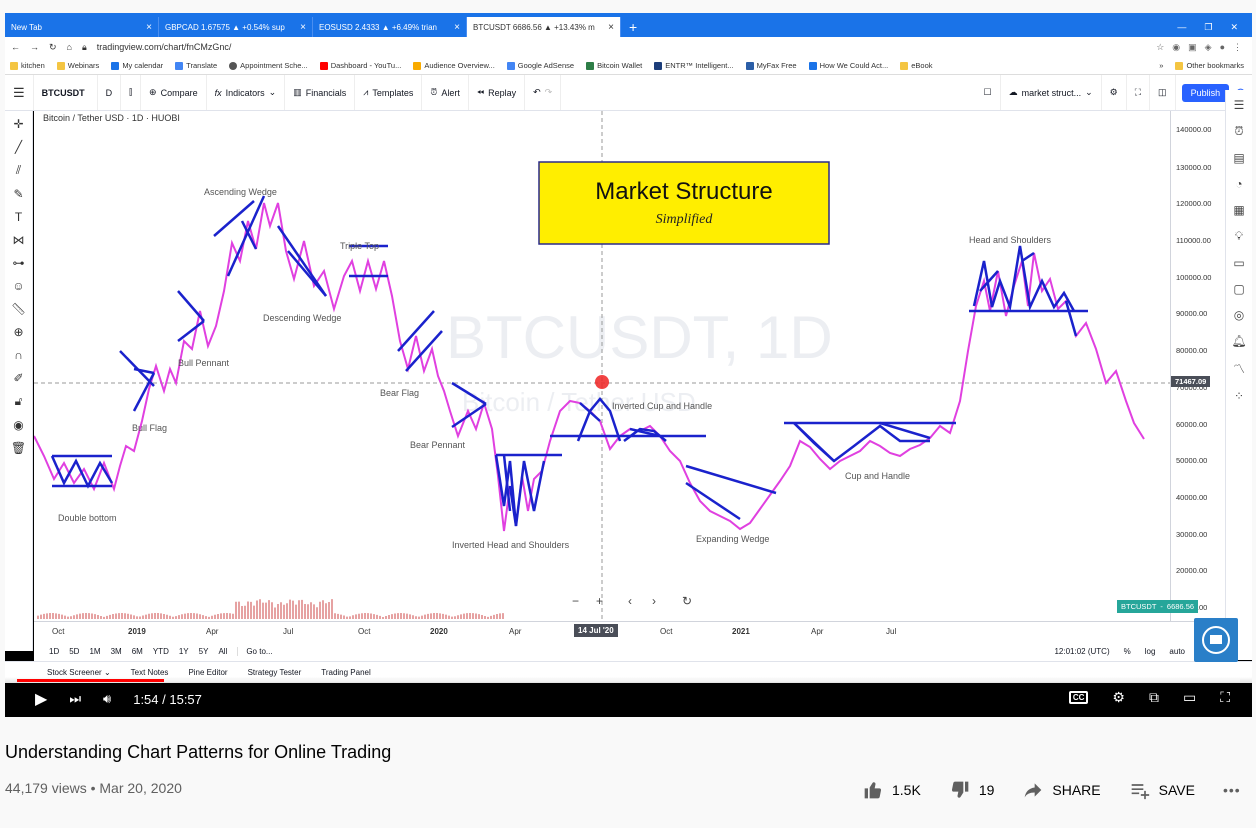 This screenshot has height=828, width=1256. Describe the element at coordinates (654, 601) in the screenshot. I see `scroll-right-button: ›` at that location.